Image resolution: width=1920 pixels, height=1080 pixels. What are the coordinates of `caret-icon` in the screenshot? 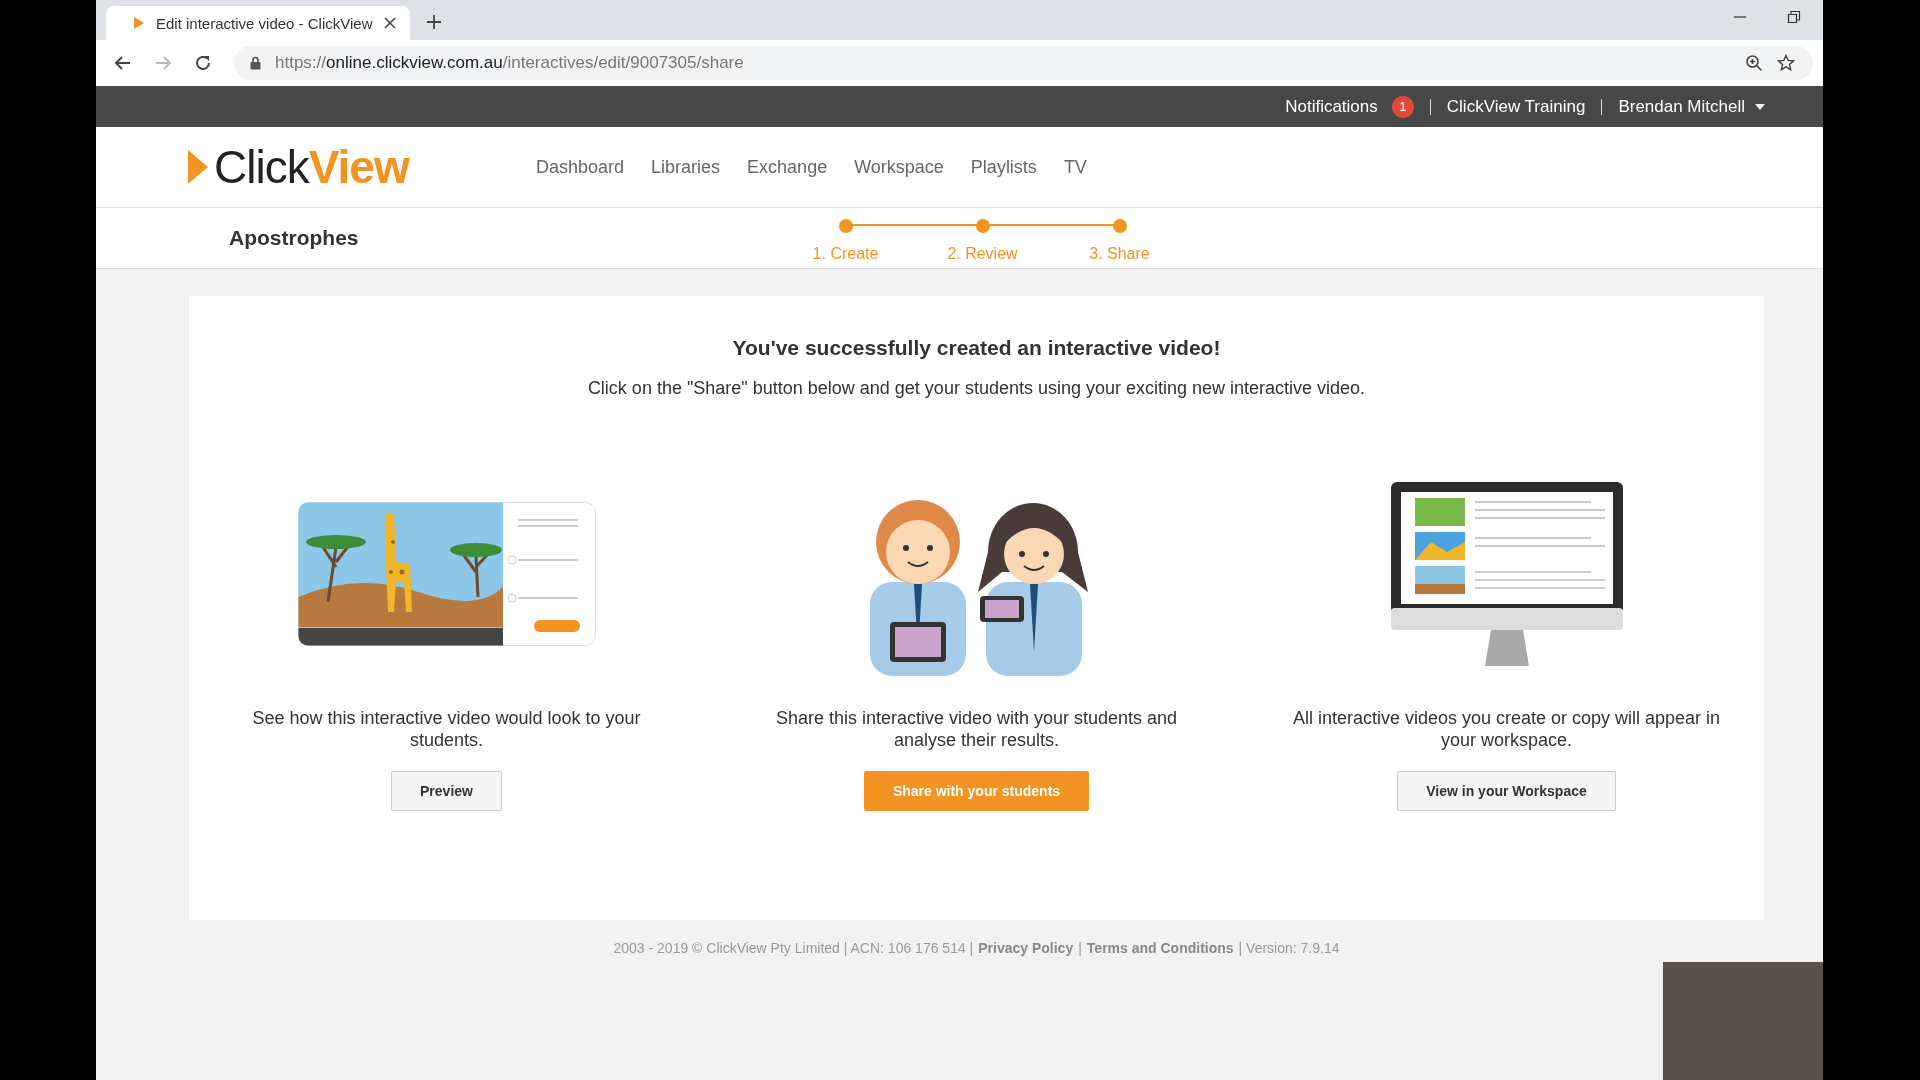 It's located at (1760, 106).